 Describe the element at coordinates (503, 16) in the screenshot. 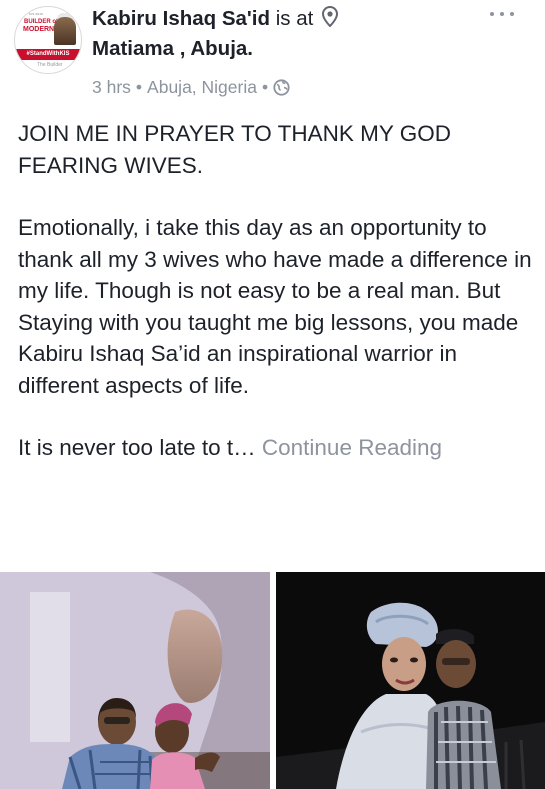

I see `more-options-icon` at that location.